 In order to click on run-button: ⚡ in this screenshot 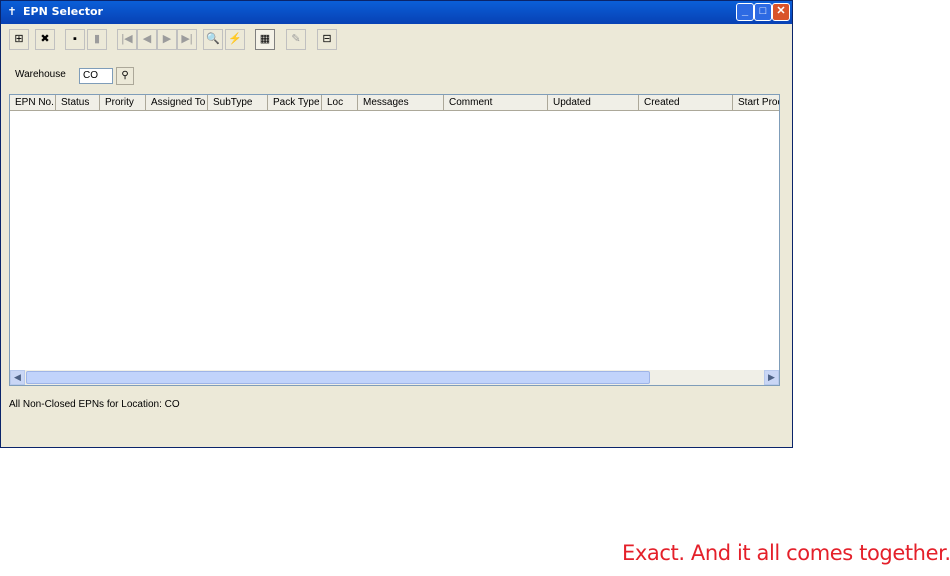, I will do `click(235, 39)`.